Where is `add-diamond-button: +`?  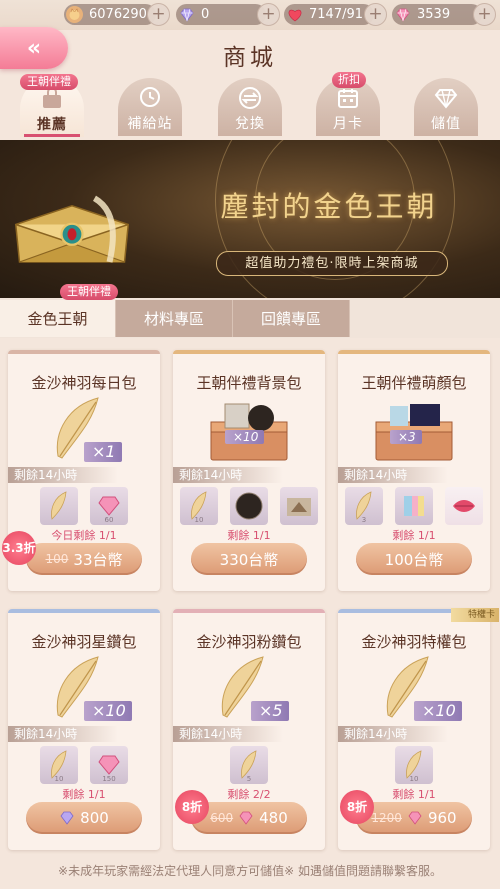 add-diamond-button: + is located at coordinates (268, 14).